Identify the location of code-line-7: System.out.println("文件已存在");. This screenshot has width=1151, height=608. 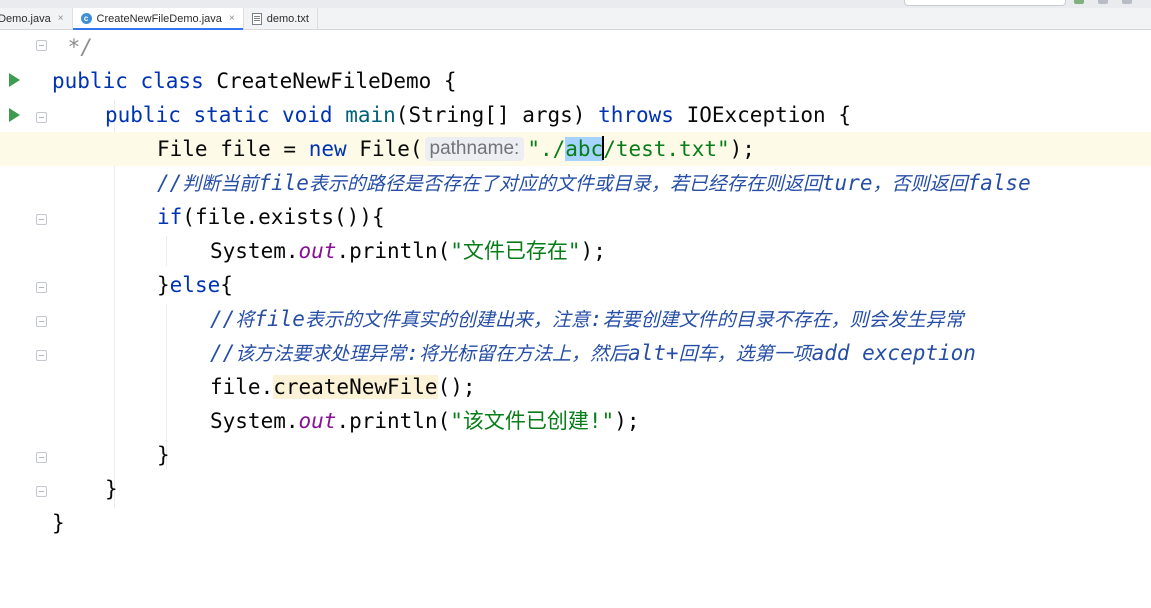
(575, 251).